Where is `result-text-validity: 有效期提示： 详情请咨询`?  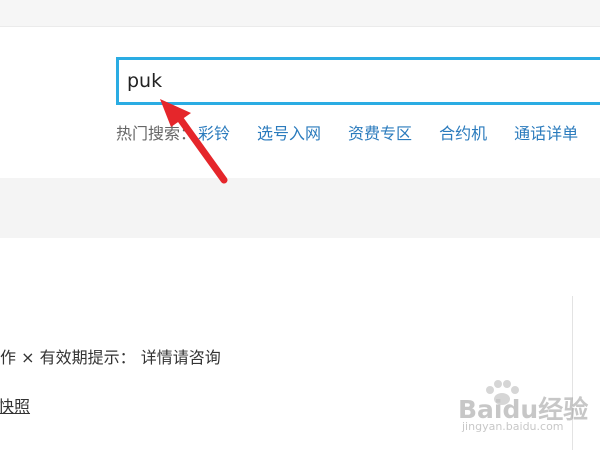
result-text-validity: 有效期提示： 详情请咨询 is located at coordinates (130, 357).